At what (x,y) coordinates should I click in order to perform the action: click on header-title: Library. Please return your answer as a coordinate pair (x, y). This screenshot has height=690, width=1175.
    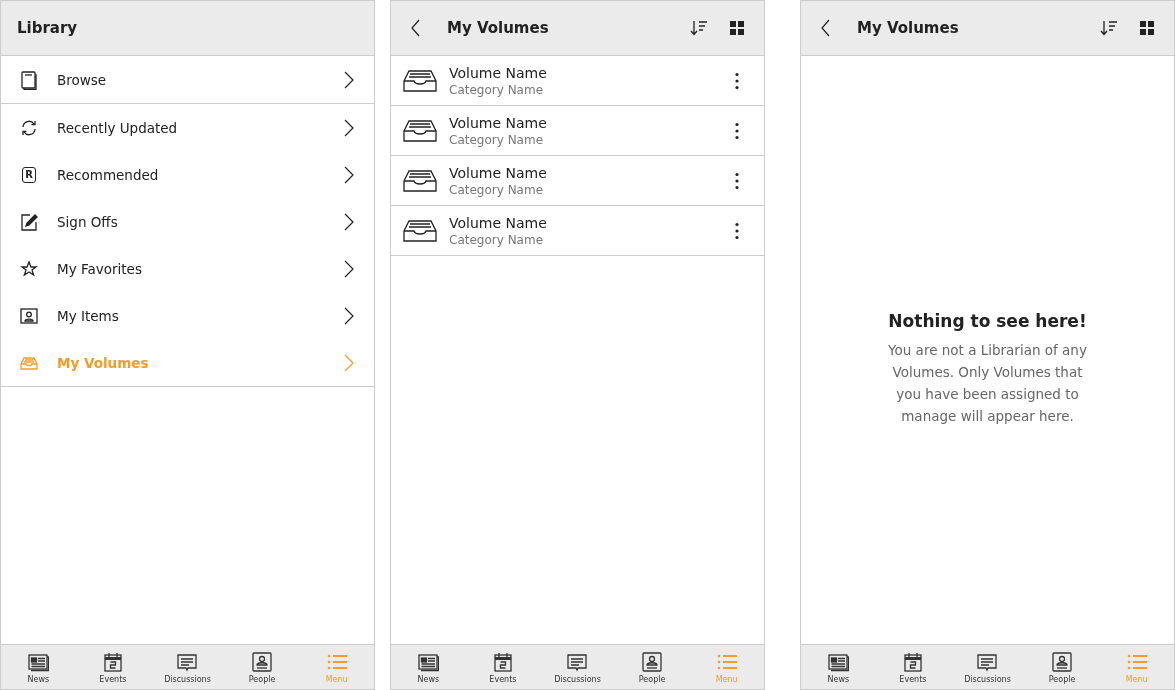
    Looking at the image, I should click on (48, 28).